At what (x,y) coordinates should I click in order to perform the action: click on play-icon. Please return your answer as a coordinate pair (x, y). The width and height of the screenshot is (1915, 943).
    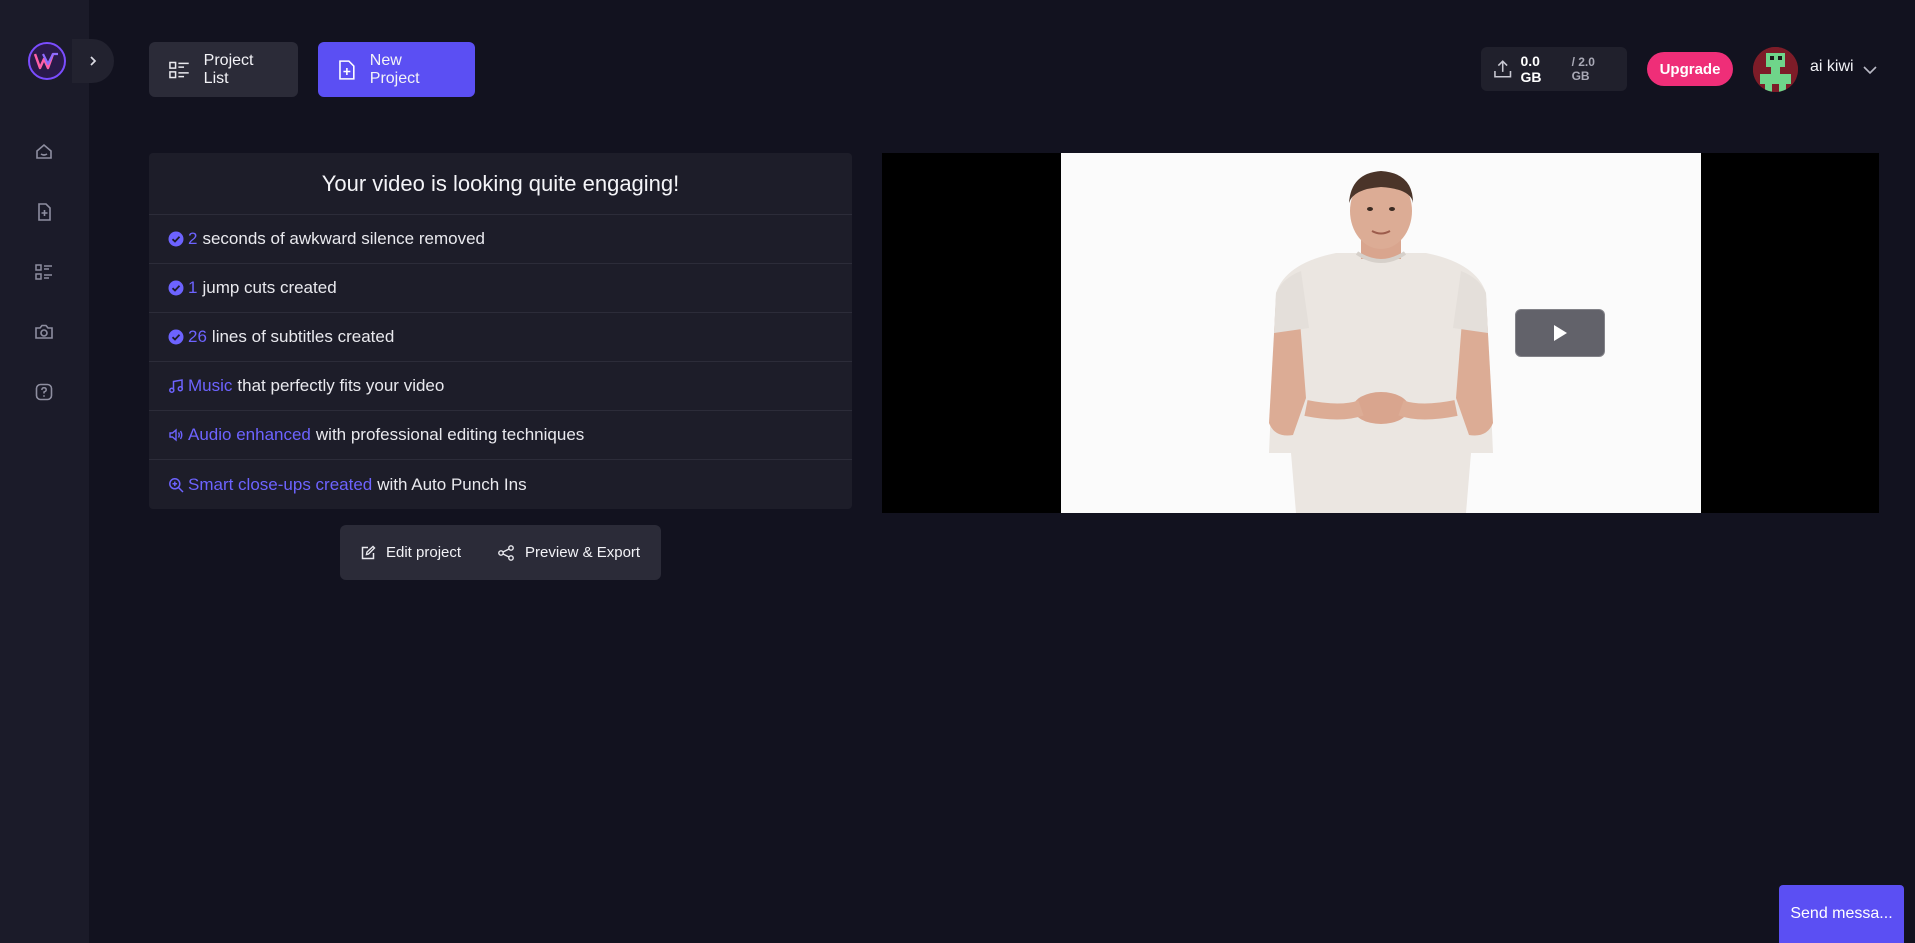
    Looking at the image, I should click on (1560, 333).